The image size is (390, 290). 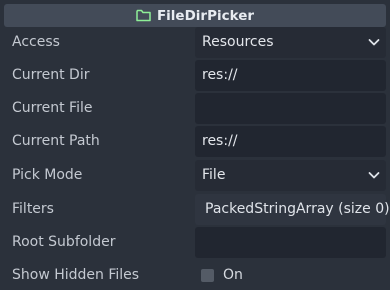 I want to click on property-row-access: Access Resources, so click(x=195, y=42).